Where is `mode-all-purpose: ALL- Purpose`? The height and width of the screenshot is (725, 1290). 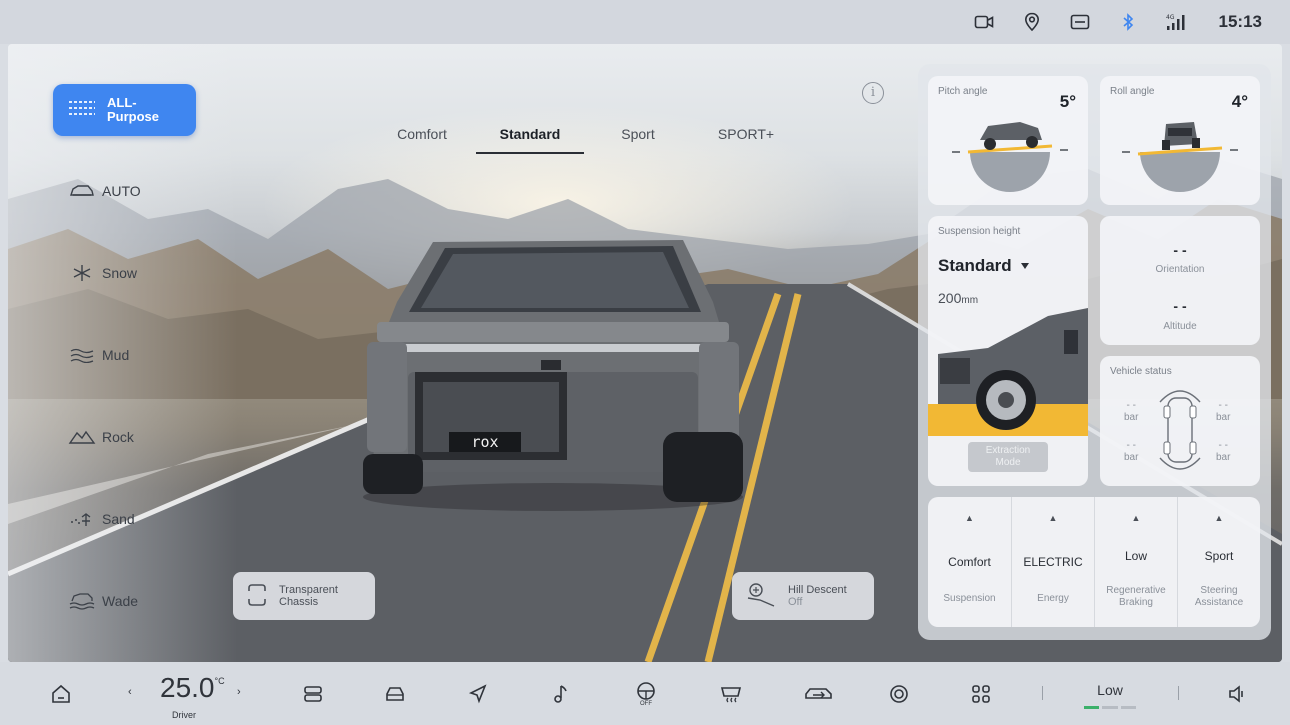 mode-all-purpose: ALL- Purpose is located at coordinates (124, 110).